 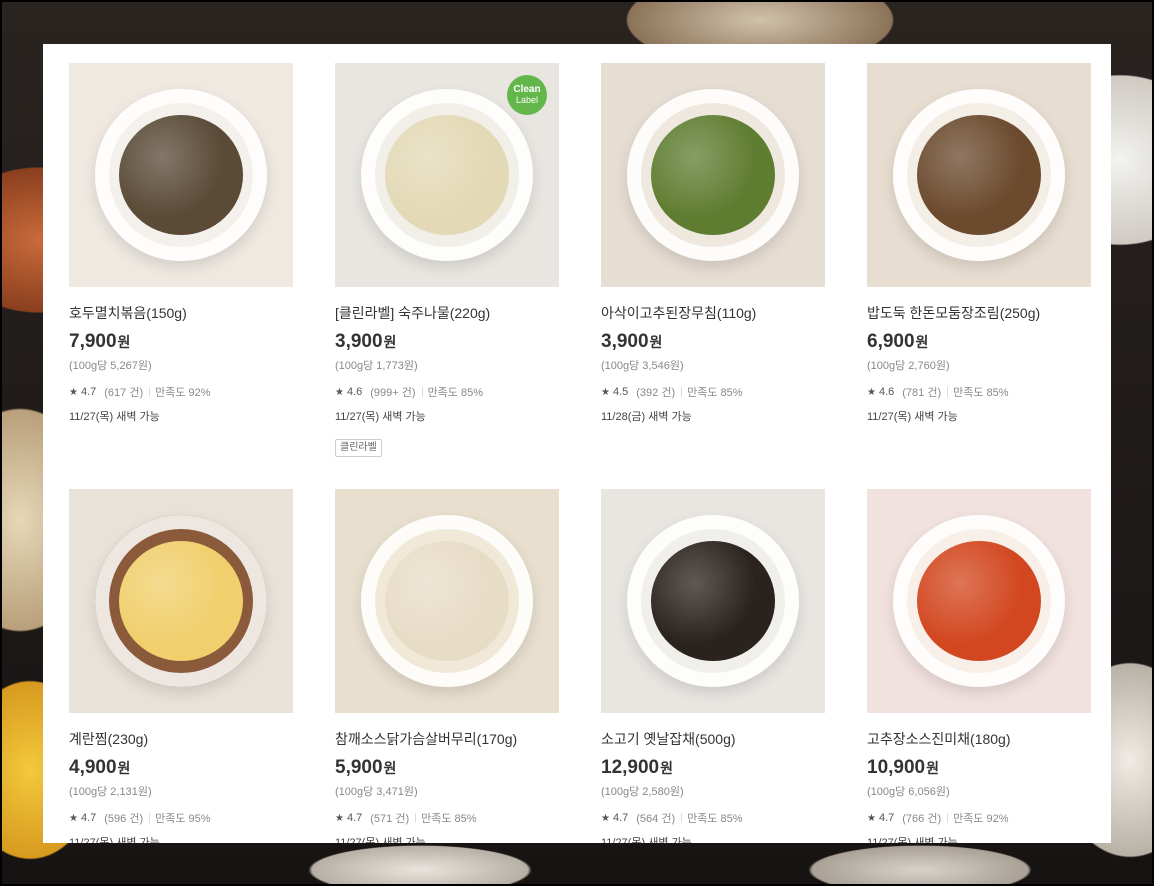 I want to click on rating-value: 4.5, so click(x=620, y=392).